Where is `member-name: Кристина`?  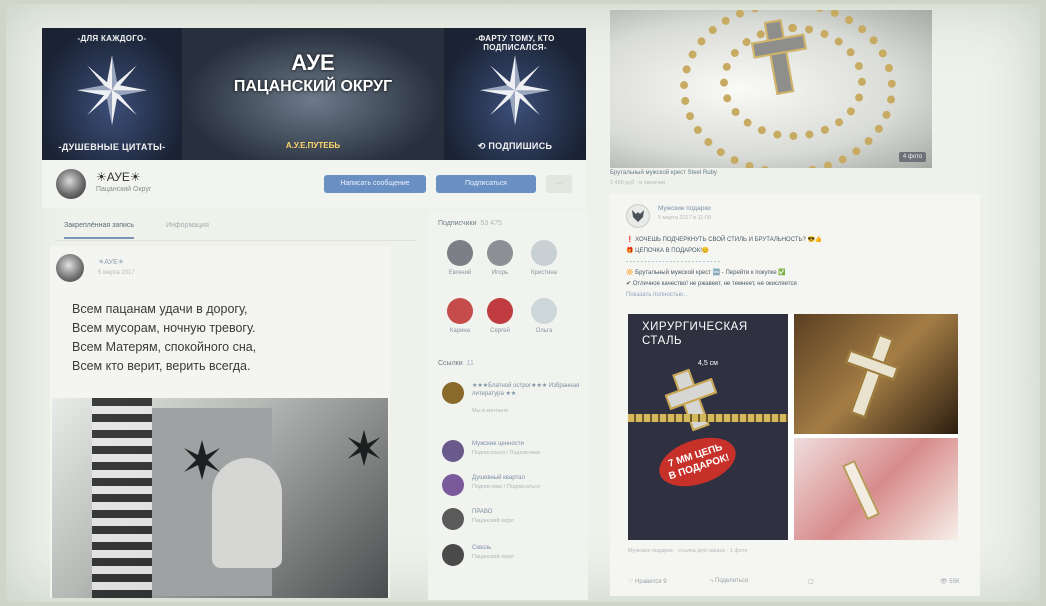 member-name: Кристина is located at coordinates (544, 273).